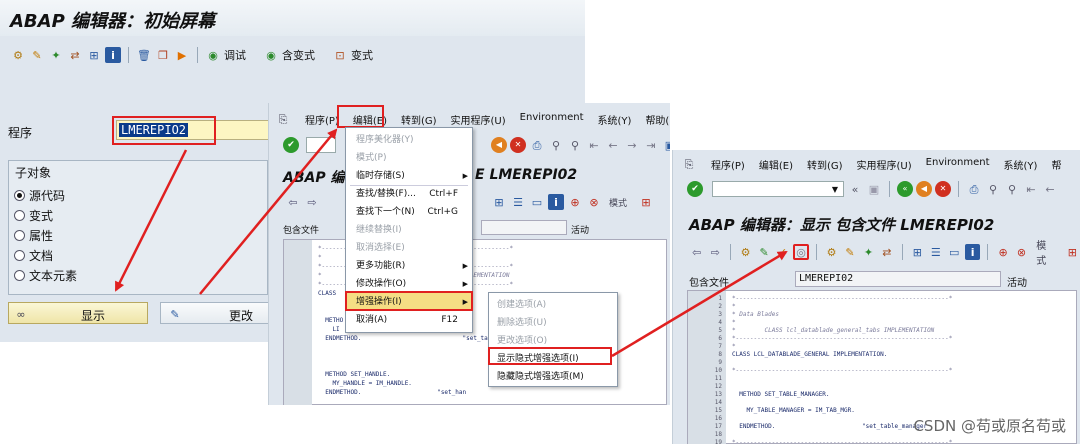 The height and width of the screenshot is (444, 1080). Describe the element at coordinates (268, 211) in the screenshot. I see `arrow-to-edit-menu` at that location.